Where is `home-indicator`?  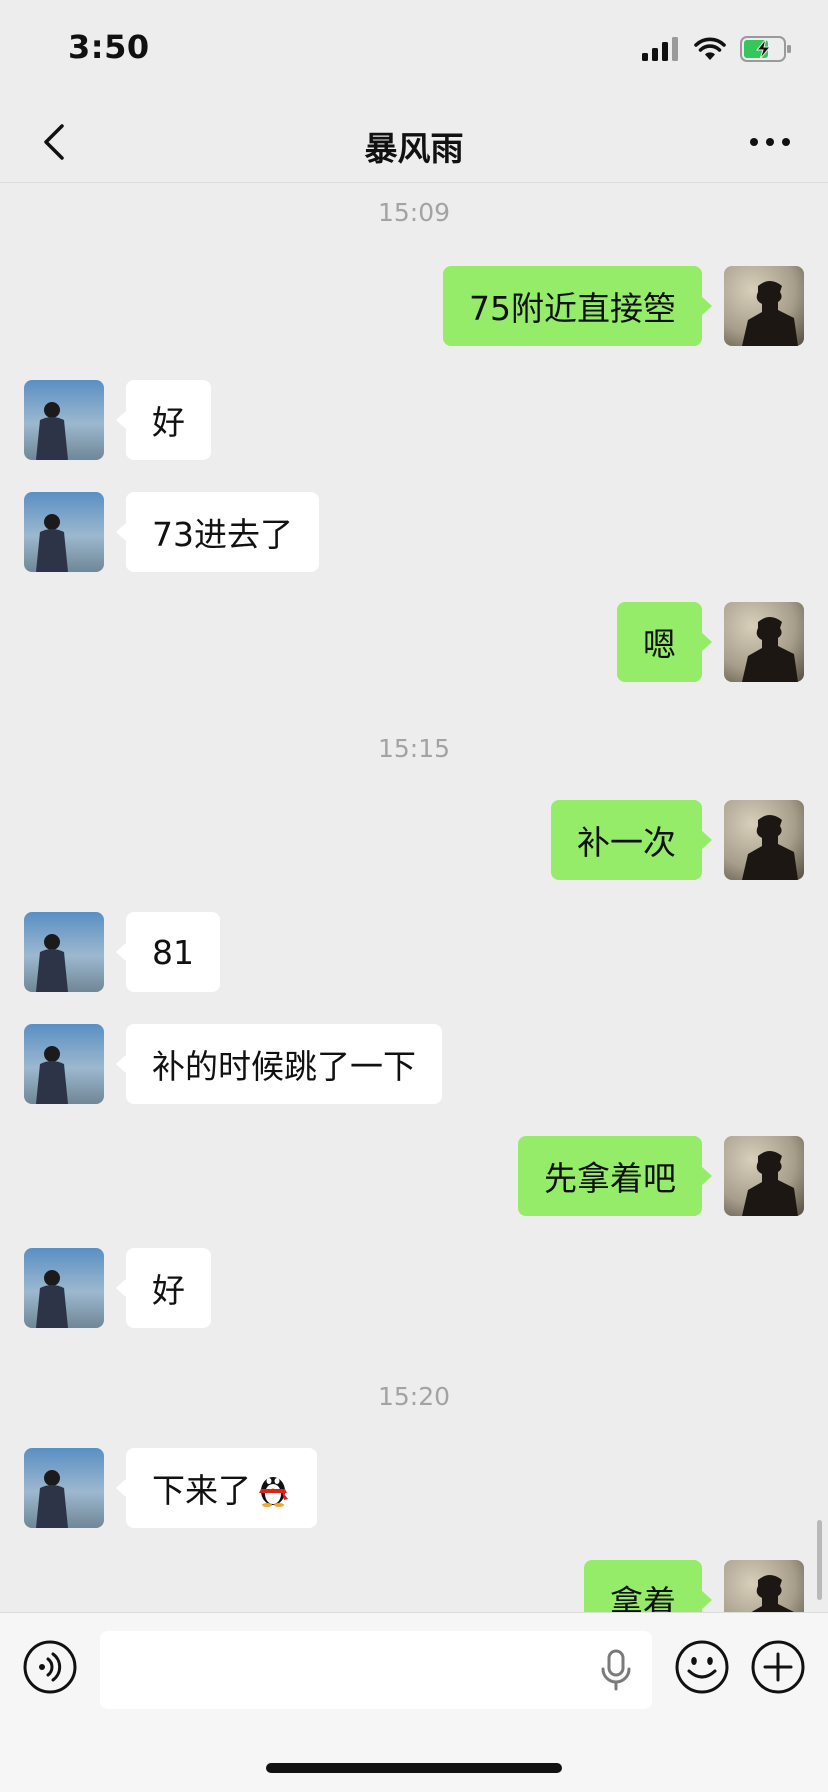 home-indicator is located at coordinates (414, 1768).